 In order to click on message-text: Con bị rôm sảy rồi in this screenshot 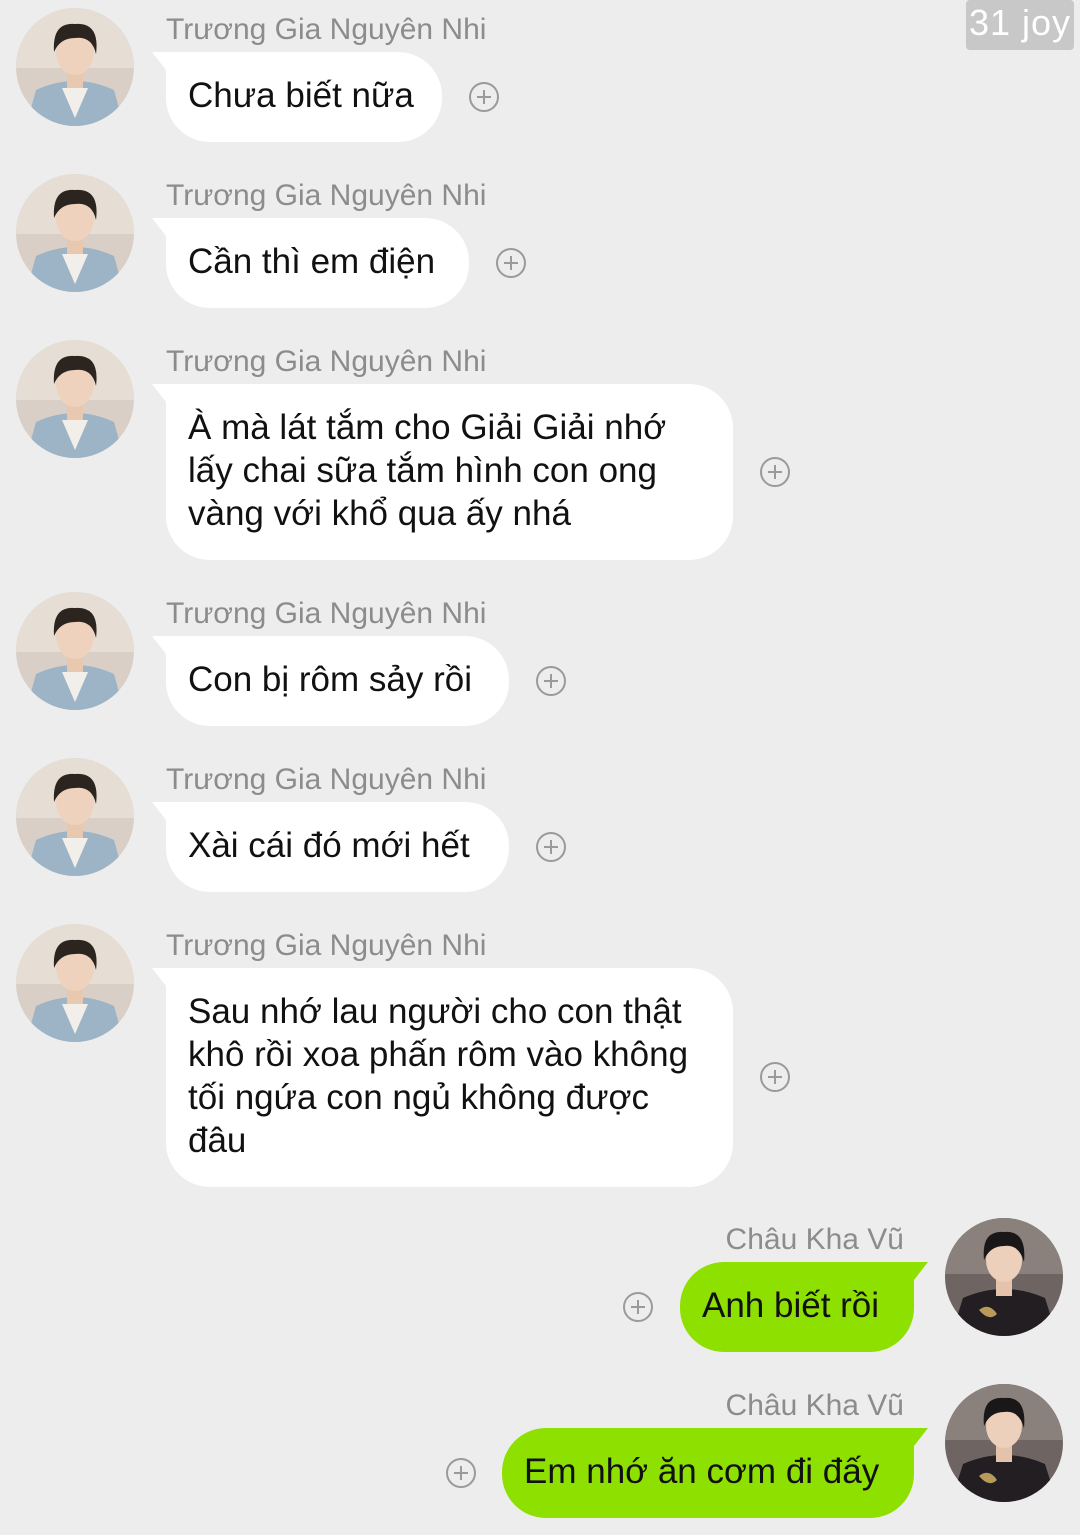, I will do `click(330, 679)`.